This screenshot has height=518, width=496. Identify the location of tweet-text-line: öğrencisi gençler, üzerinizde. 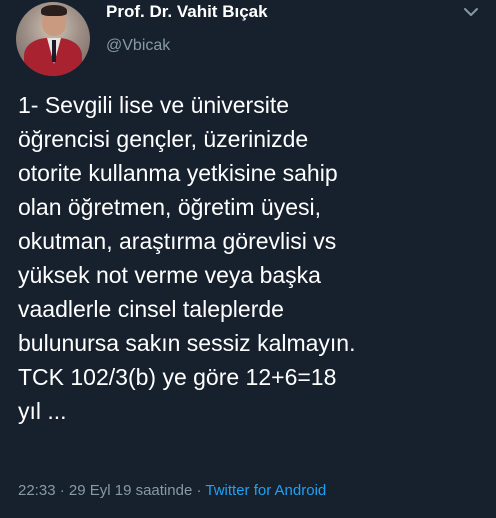
(163, 139).